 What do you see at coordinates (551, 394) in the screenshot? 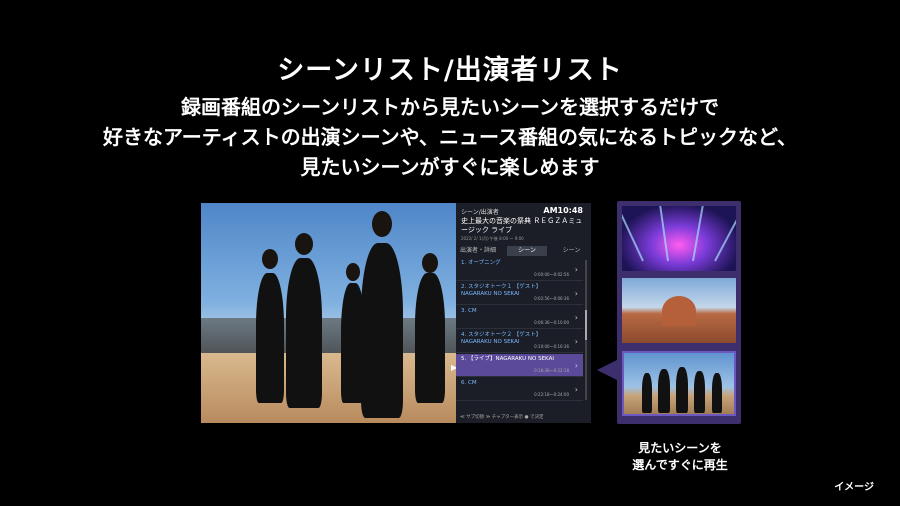
I see `scene-time: 0:22:18〜0:24:00` at bounding box center [551, 394].